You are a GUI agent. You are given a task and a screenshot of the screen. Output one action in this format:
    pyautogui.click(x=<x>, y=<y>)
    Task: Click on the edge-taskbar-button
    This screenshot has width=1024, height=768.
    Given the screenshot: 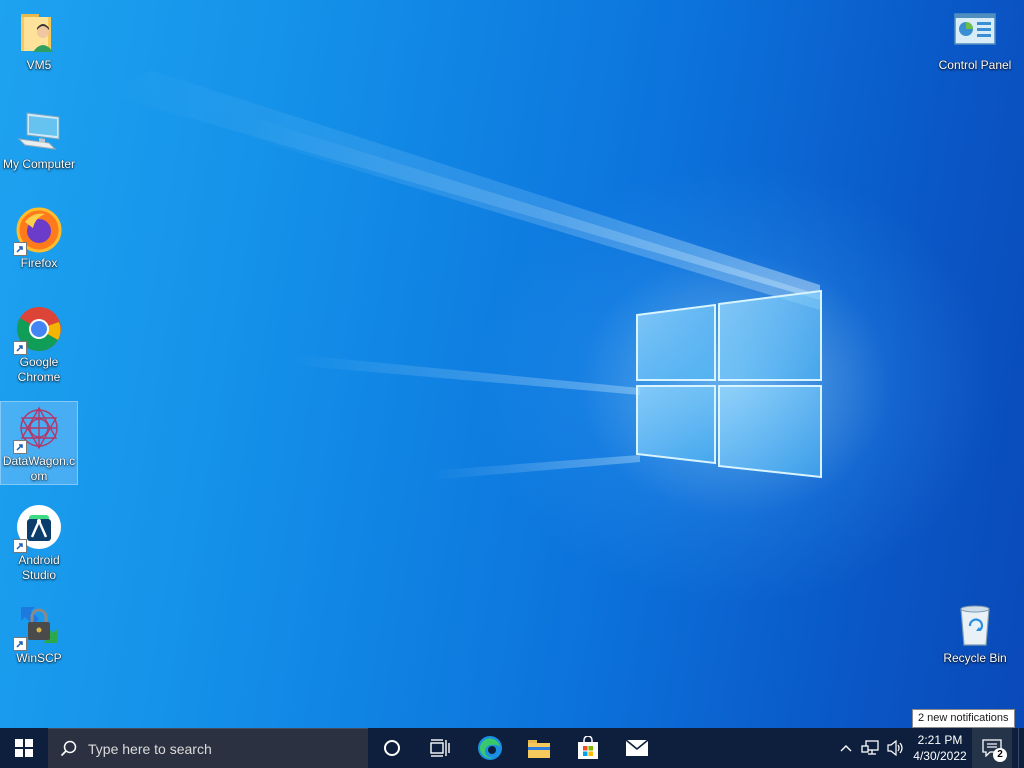 What is the action you would take?
    pyautogui.click(x=490, y=748)
    